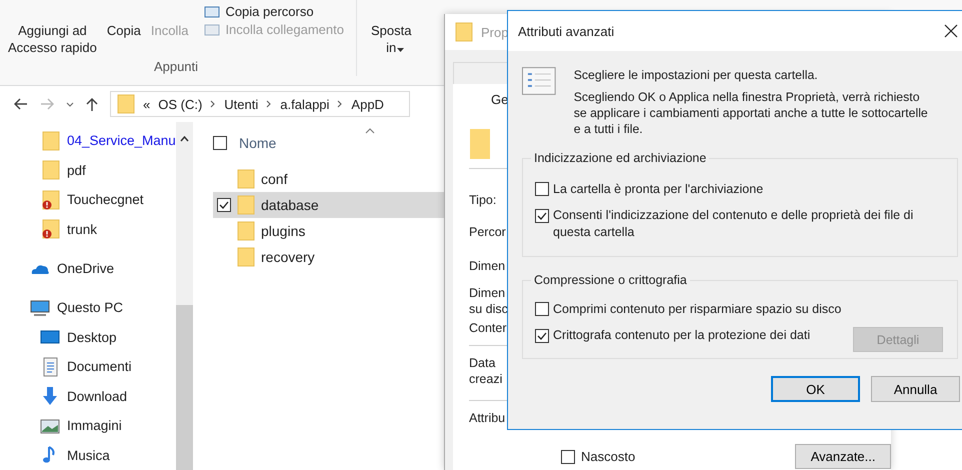 The width and height of the screenshot is (962, 470). Describe the element at coordinates (70, 104) in the screenshot. I see `chevron-down-icon` at that location.